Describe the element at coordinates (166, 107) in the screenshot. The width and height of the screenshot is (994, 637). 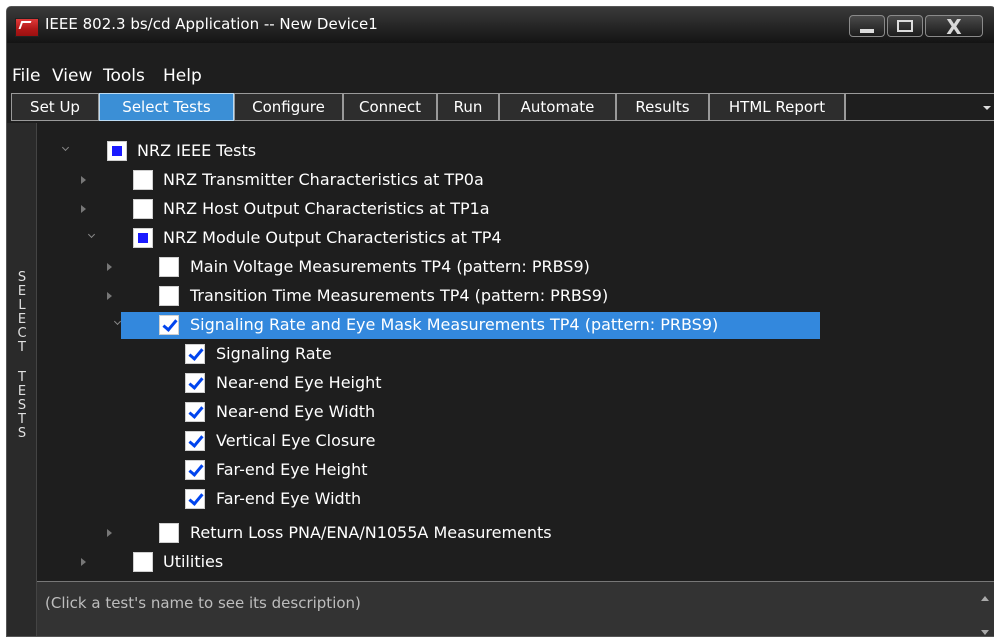
I see `tab-select-tests: Select Tests` at that location.